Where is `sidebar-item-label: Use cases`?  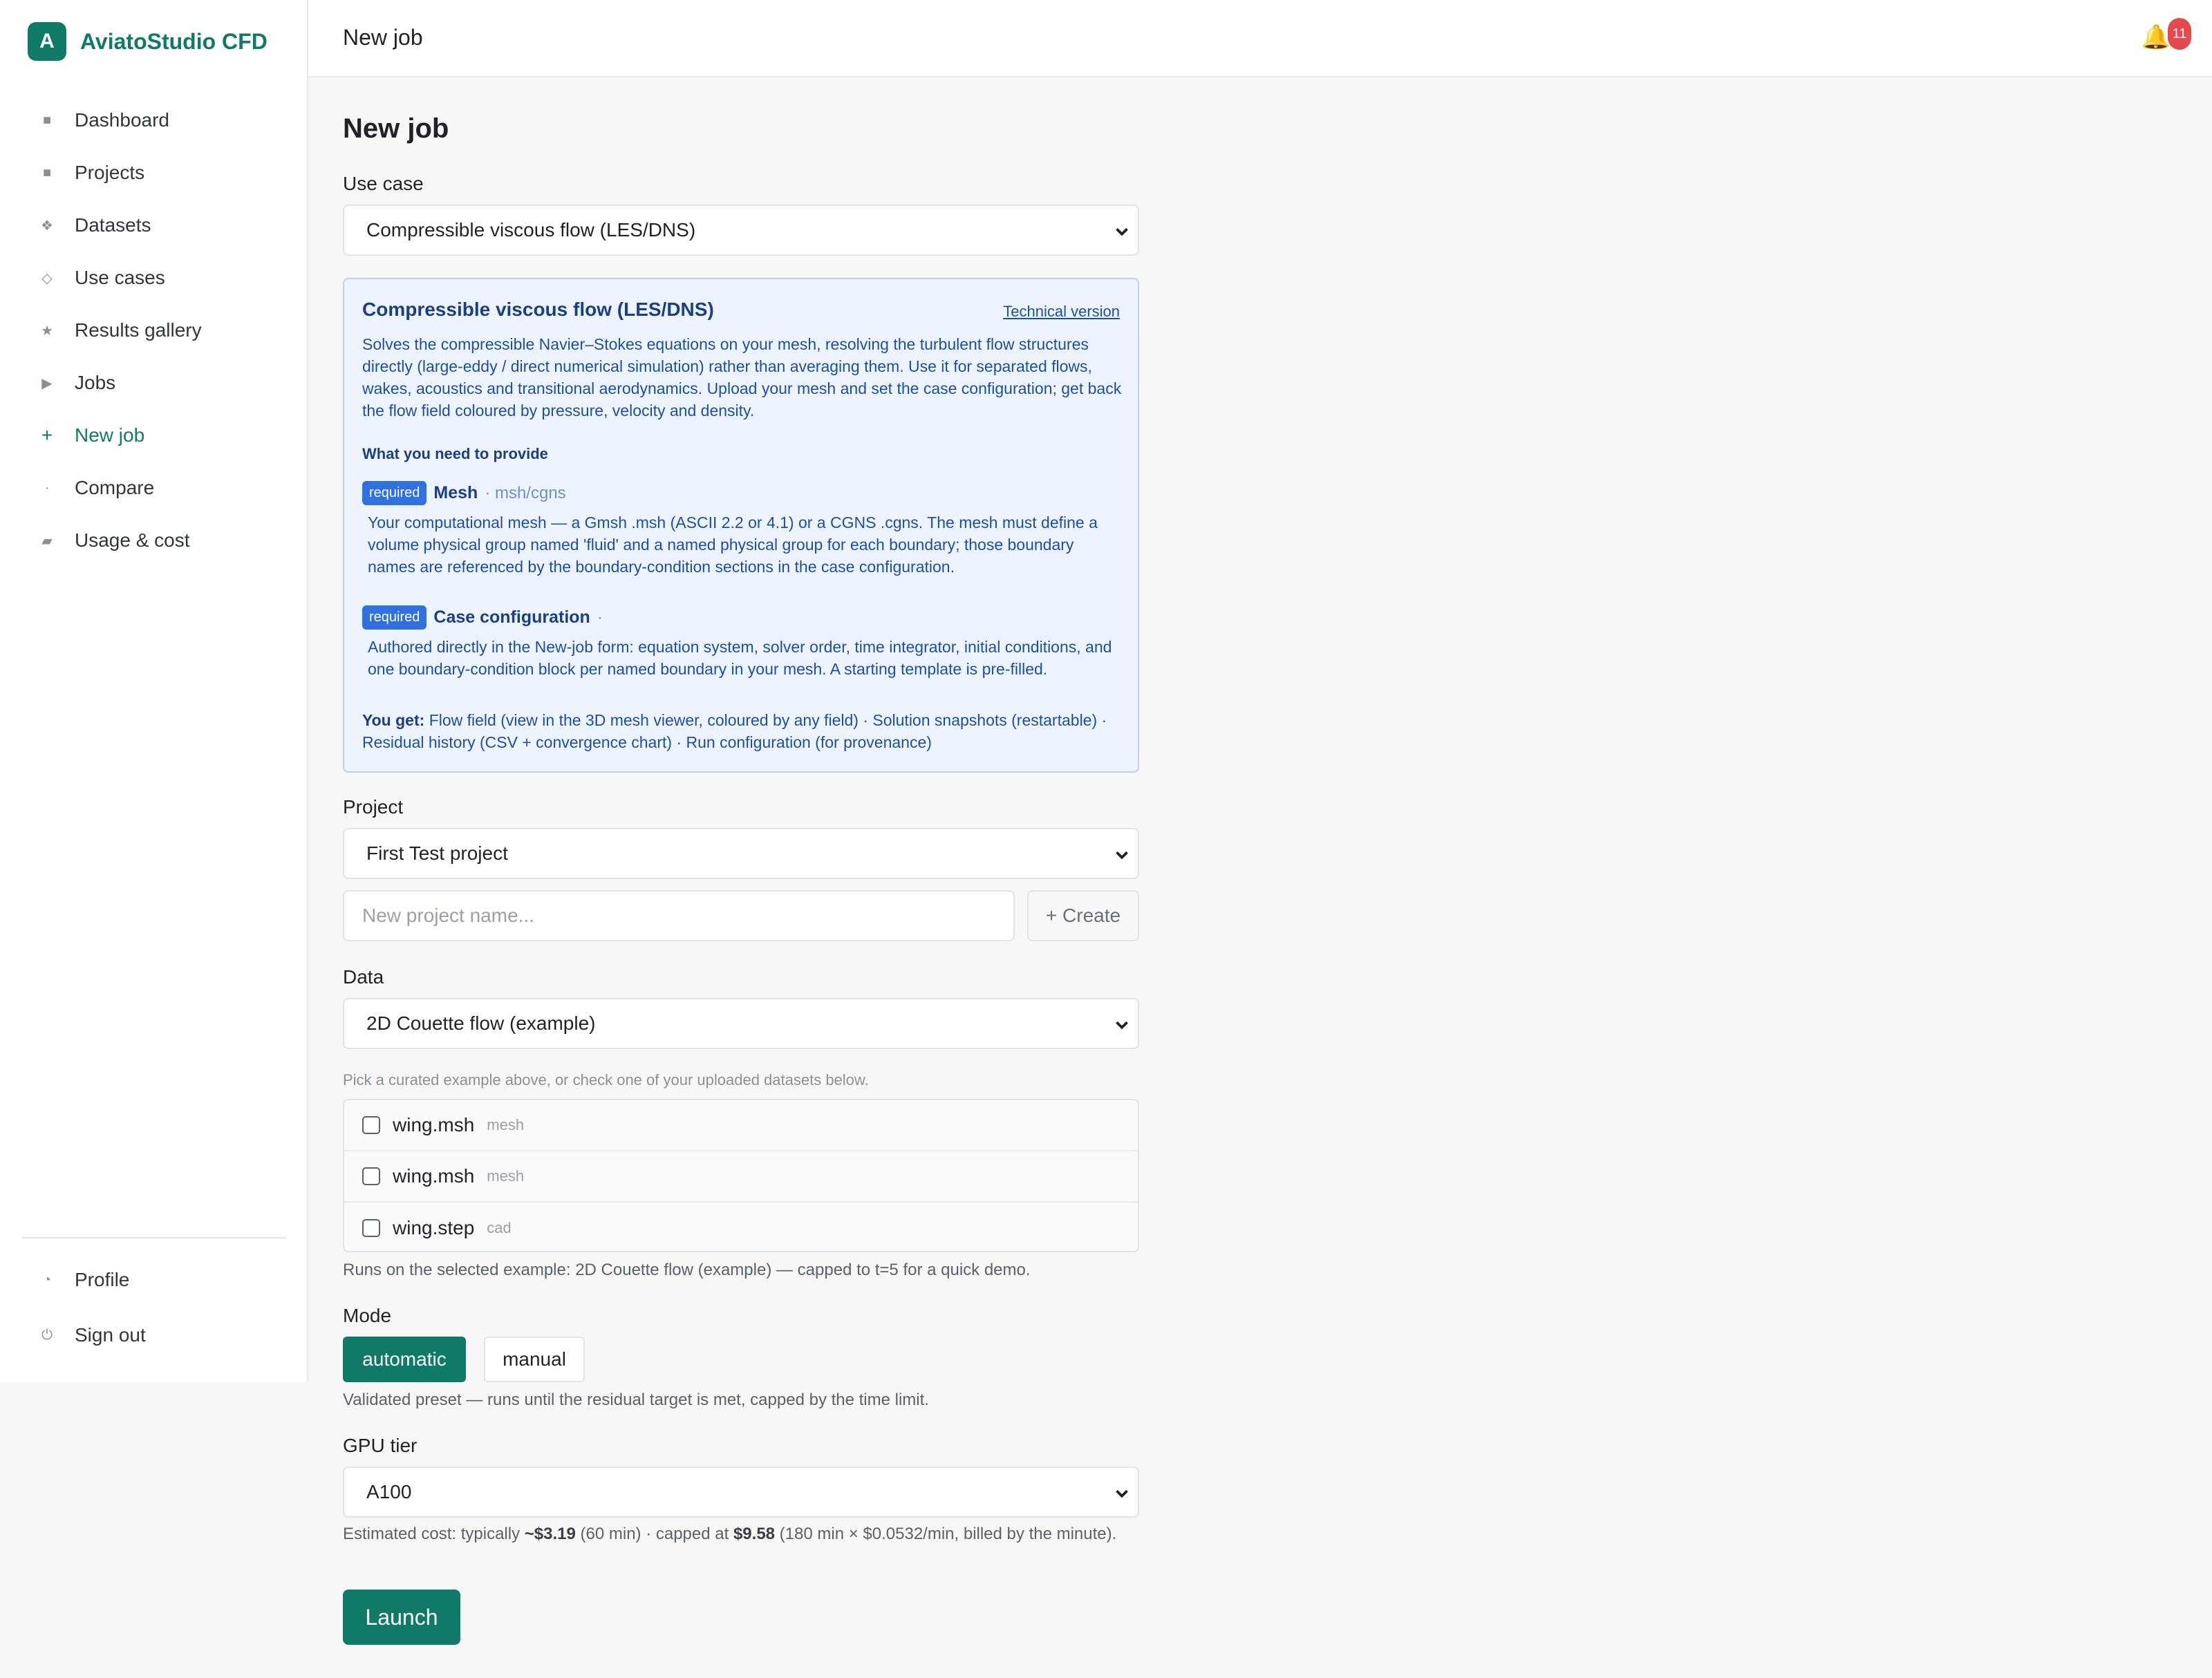
sidebar-item-label: Use cases is located at coordinates (120, 277).